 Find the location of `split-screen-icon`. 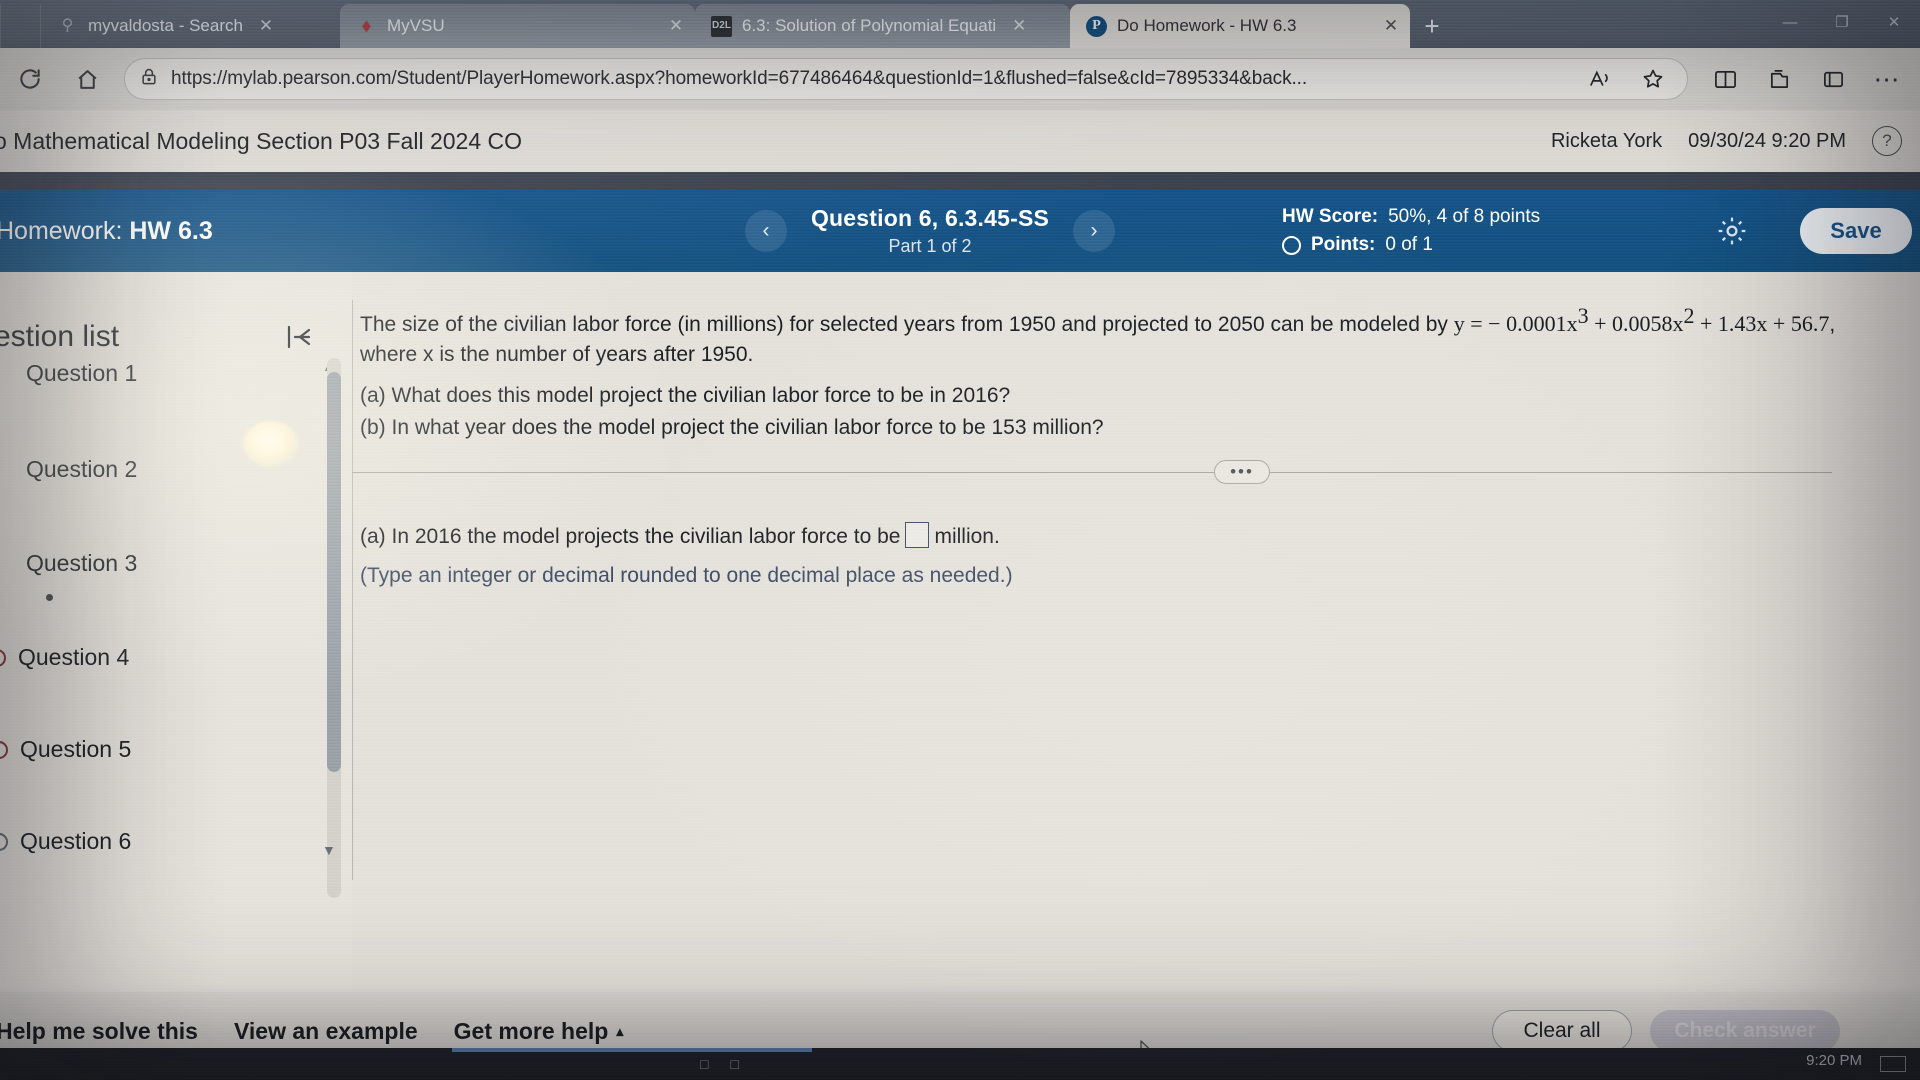

split-screen-icon is located at coordinates (1725, 79).